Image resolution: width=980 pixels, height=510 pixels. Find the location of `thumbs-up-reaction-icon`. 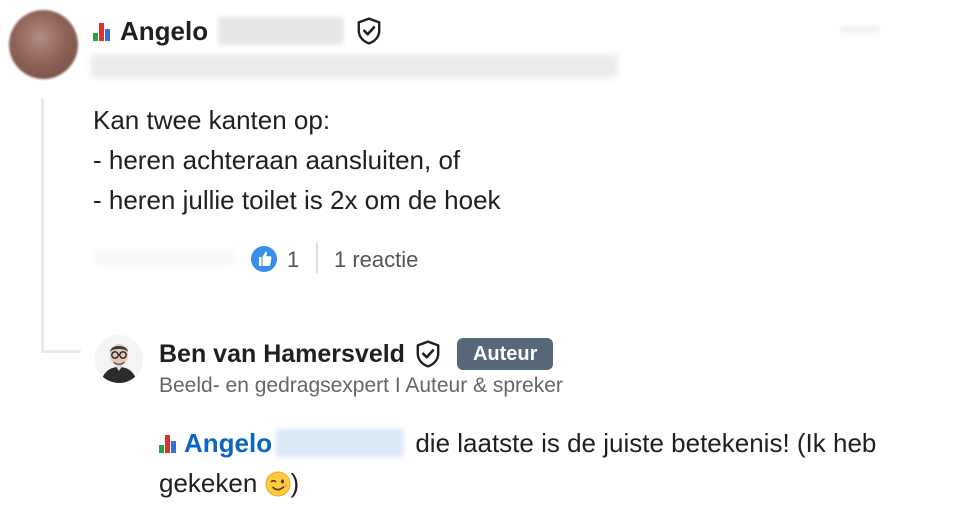

thumbs-up-reaction-icon is located at coordinates (264, 259).